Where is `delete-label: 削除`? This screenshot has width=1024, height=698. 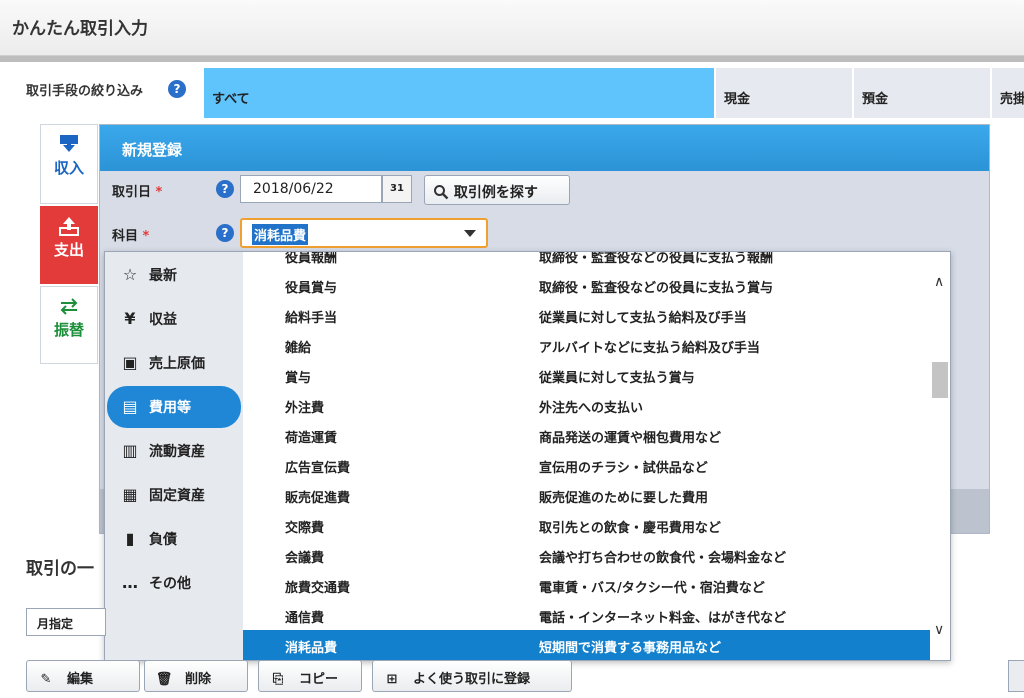 delete-label: 削除 is located at coordinates (198, 679).